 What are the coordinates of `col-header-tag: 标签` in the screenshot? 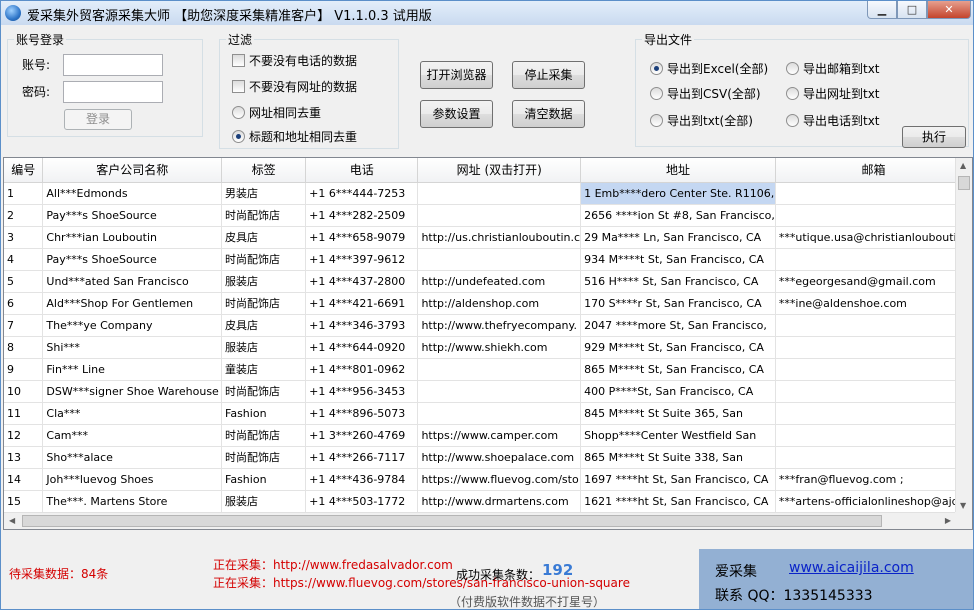 It's located at (264, 170).